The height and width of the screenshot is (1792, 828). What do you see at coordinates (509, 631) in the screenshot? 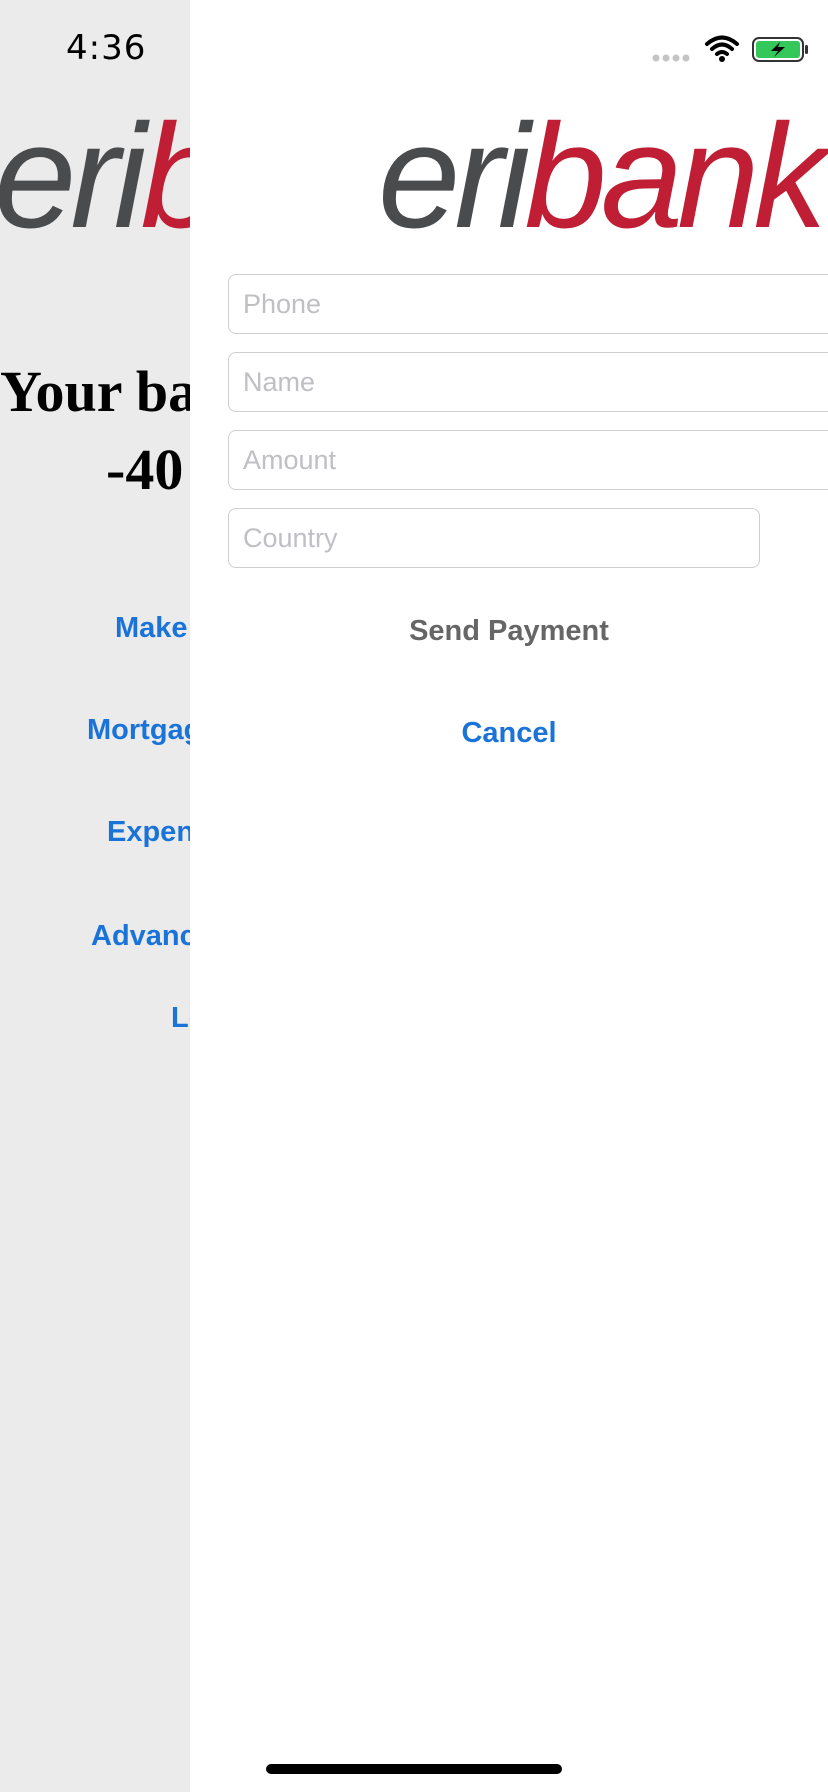
I see `send-payment-button: Send Payment` at bounding box center [509, 631].